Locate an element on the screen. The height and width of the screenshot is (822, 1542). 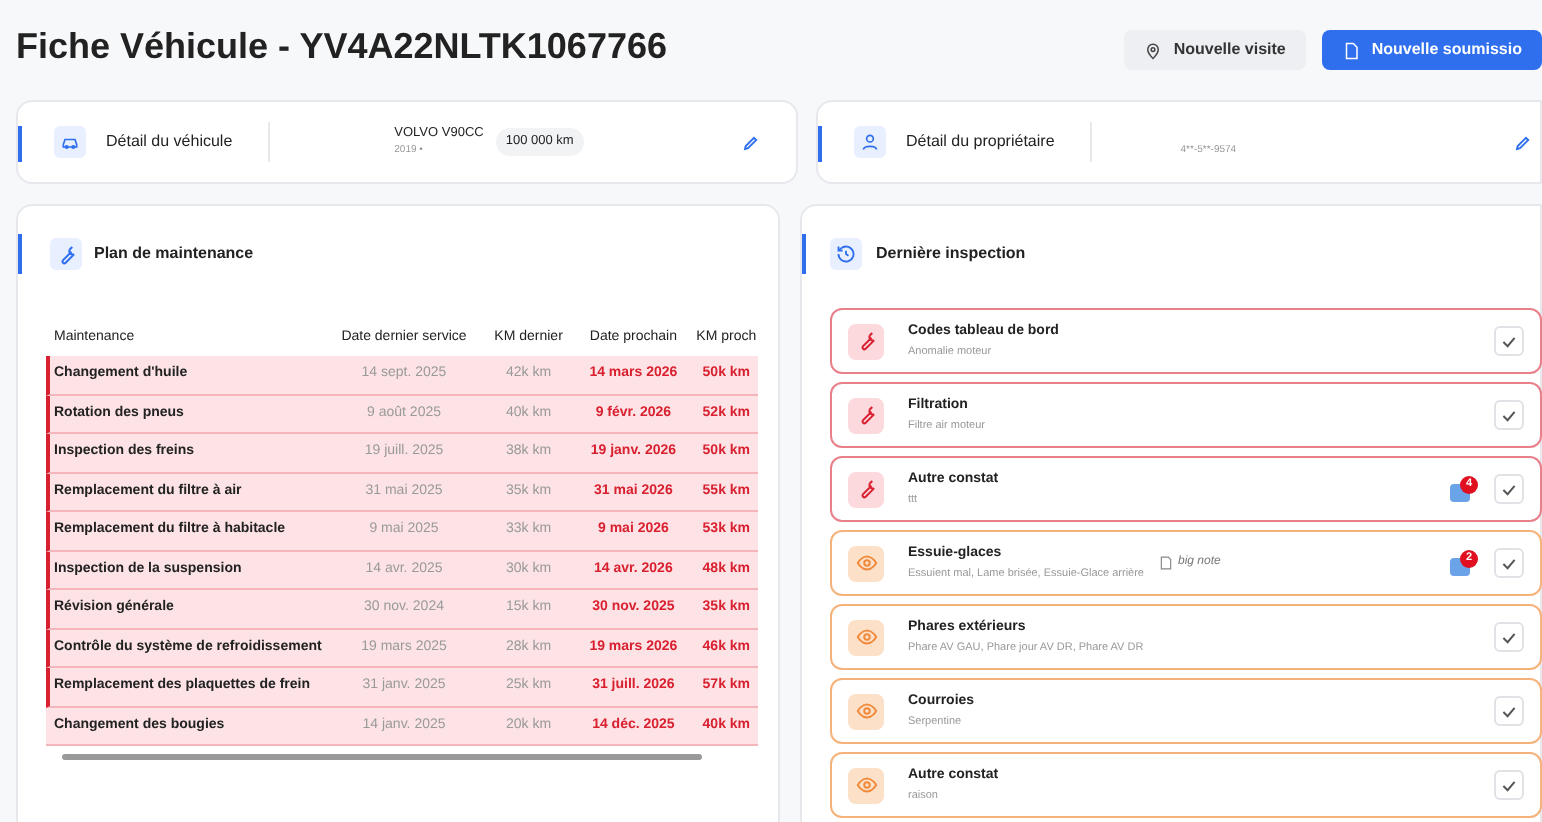
card-title: Détail du véhicule is located at coordinates (188, 142).